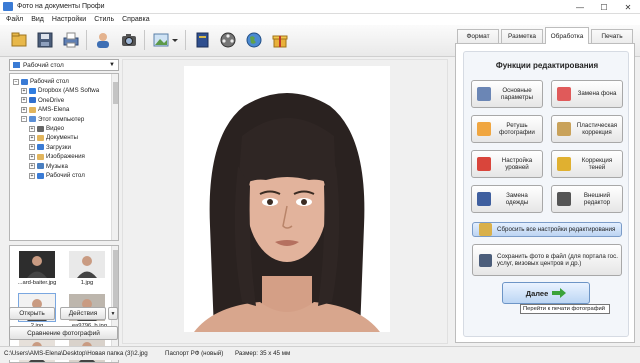 The height and width of the screenshot is (363, 640). What do you see at coordinates (175, 40) in the screenshot?
I see `chevron-down-icon` at bounding box center [175, 40].